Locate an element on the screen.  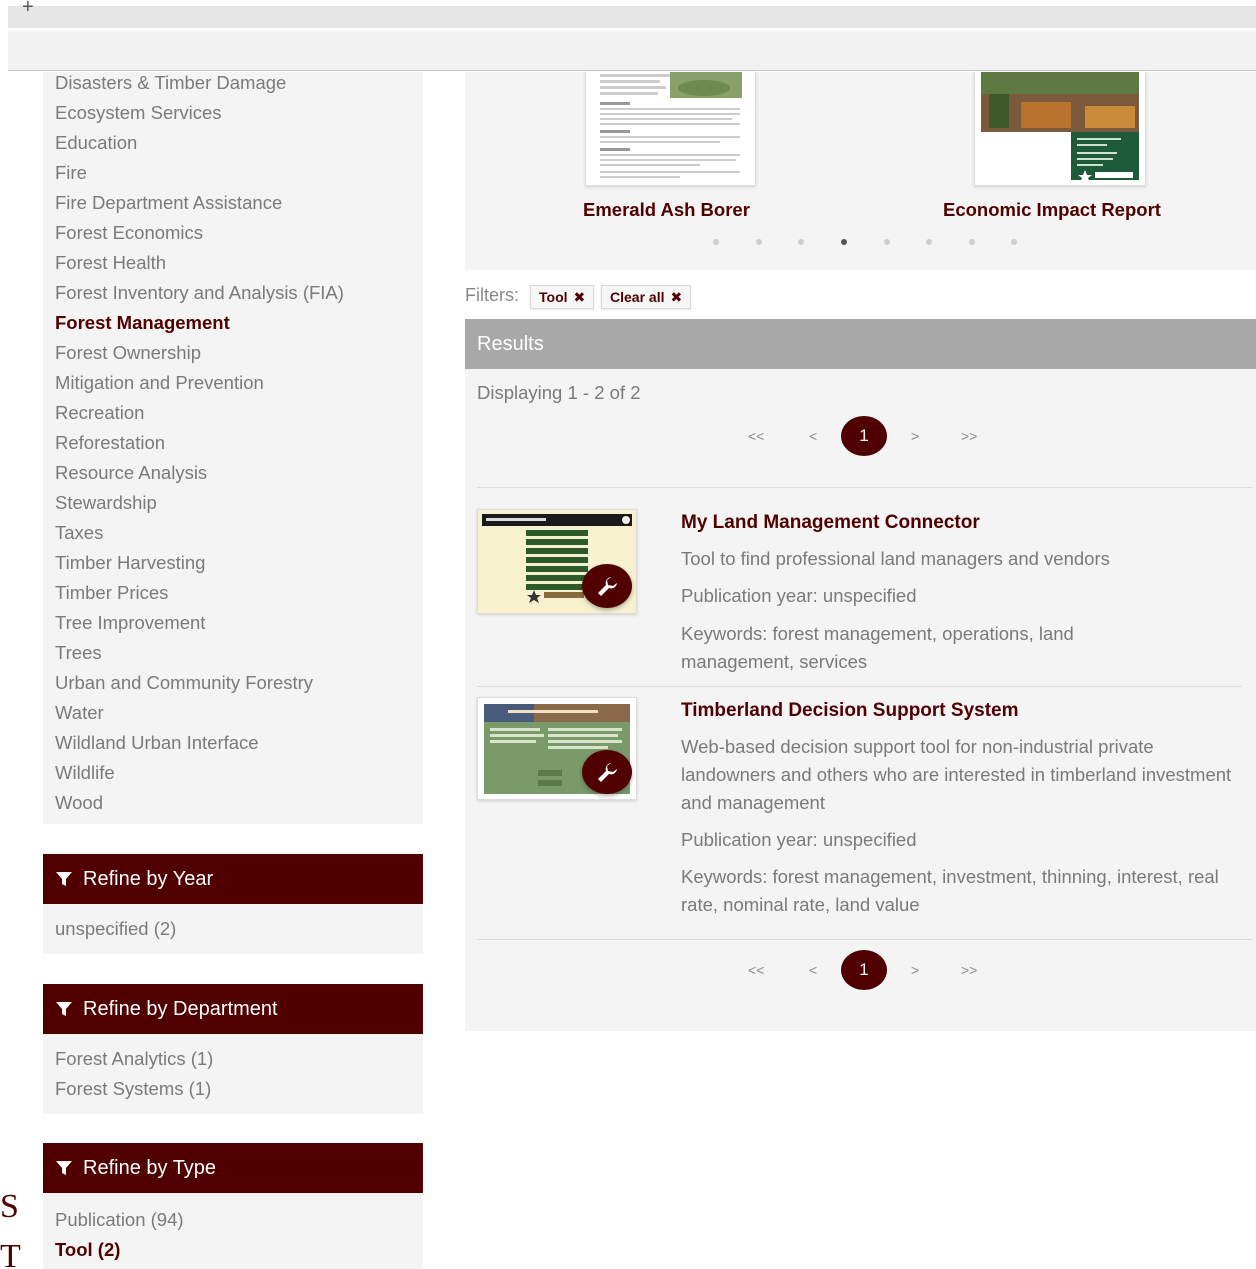
logo-fragment: S is located at coordinates (9, 1206).